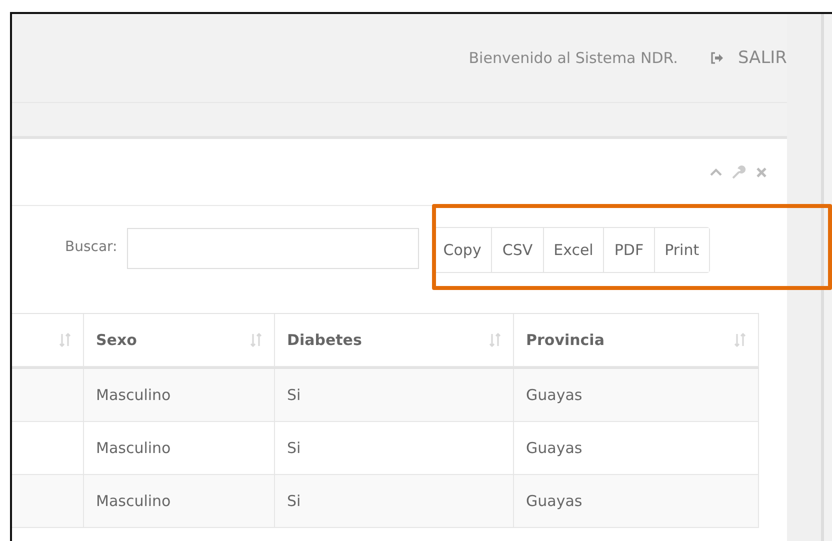 The width and height of the screenshot is (832, 541). What do you see at coordinates (748, 58) in the screenshot?
I see `logout-link: SALIR` at bounding box center [748, 58].